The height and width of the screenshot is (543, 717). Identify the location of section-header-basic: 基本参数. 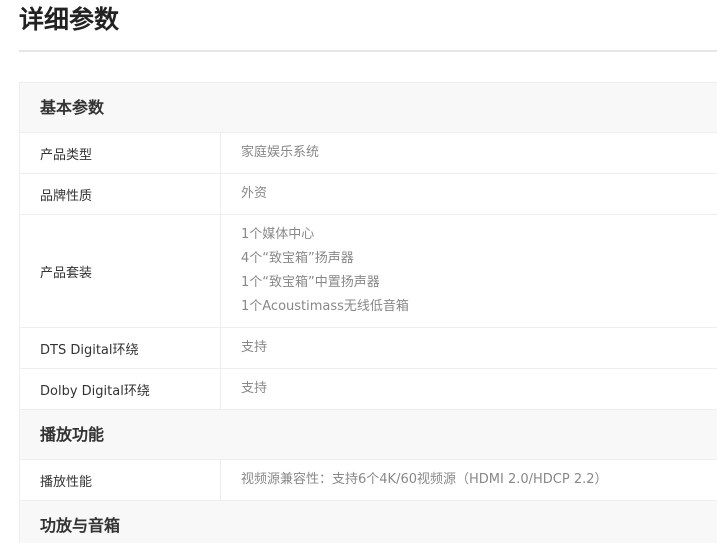
(368, 108).